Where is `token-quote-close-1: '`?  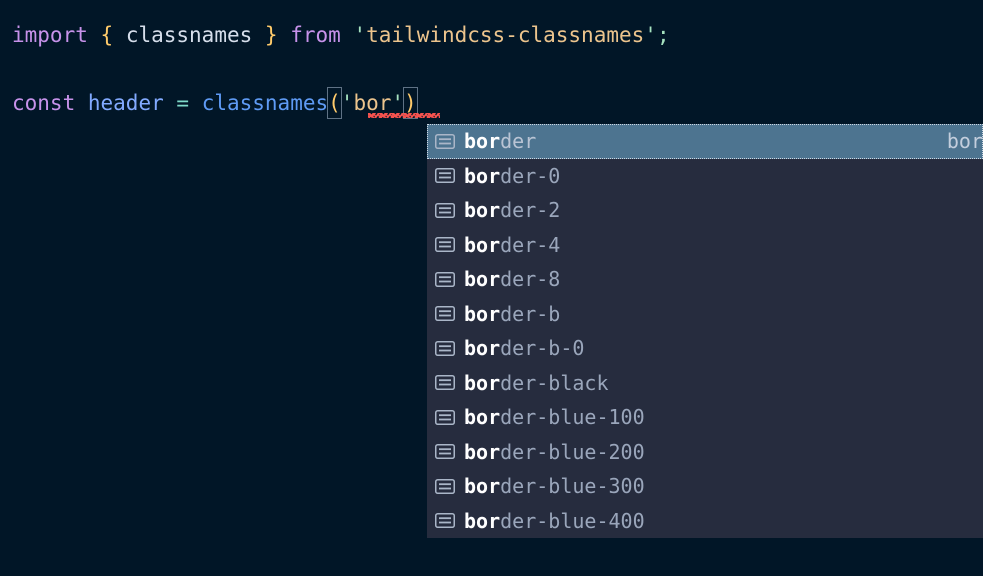
token-quote-close-1: ' is located at coordinates (650, 35).